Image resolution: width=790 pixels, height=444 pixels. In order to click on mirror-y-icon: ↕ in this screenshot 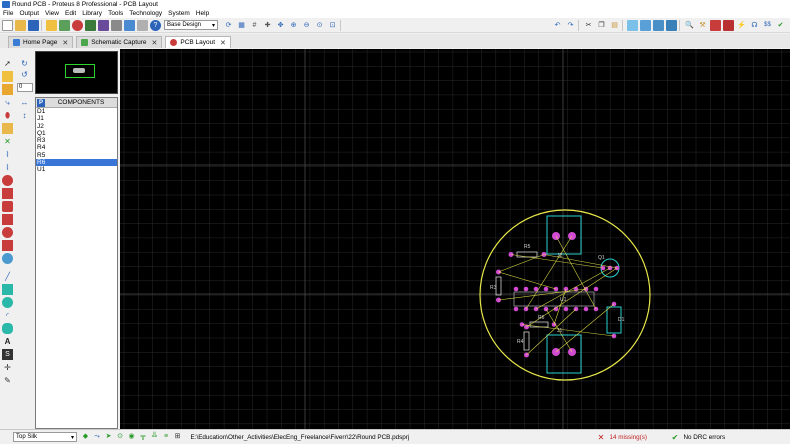, I will do `click(24, 115)`.